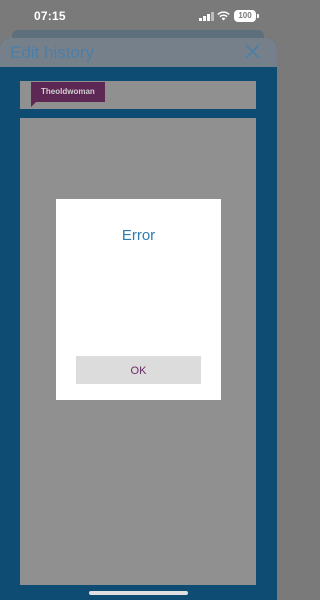 The height and width of the screenshot is (600, 320). What do you see at coordinates (52, 52) in the screenshot?
I see `sheet-title: Edit history` at bounding box center [52, 52].